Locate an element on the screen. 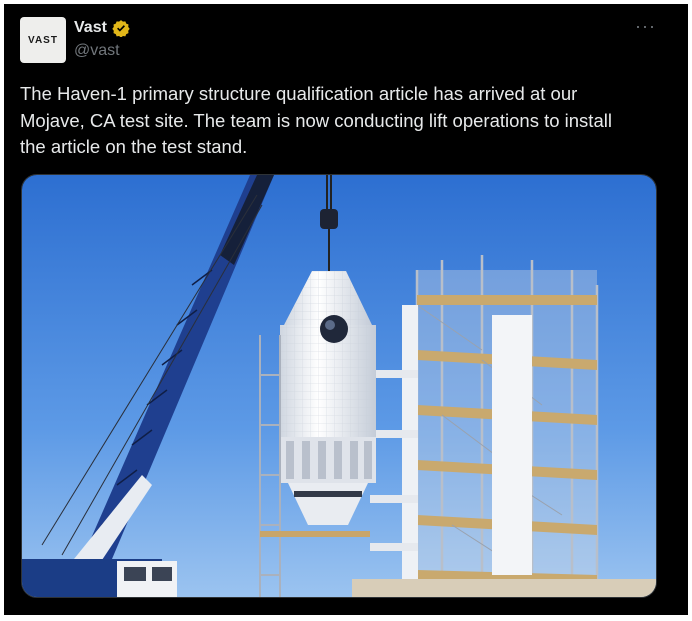 This screenshot has width=692, height=621. verified-badge-icon is located at coordinates (121, 28).